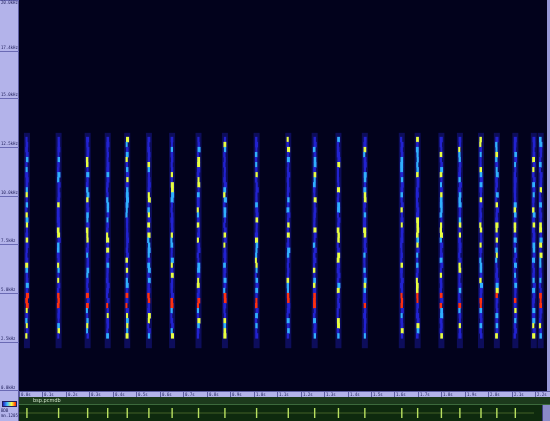 This screenshot has width=550, height=421. What do you see at coordinates (172, 240) in the screenshot?
I see `call-trace` at bounding box center [172, 240].